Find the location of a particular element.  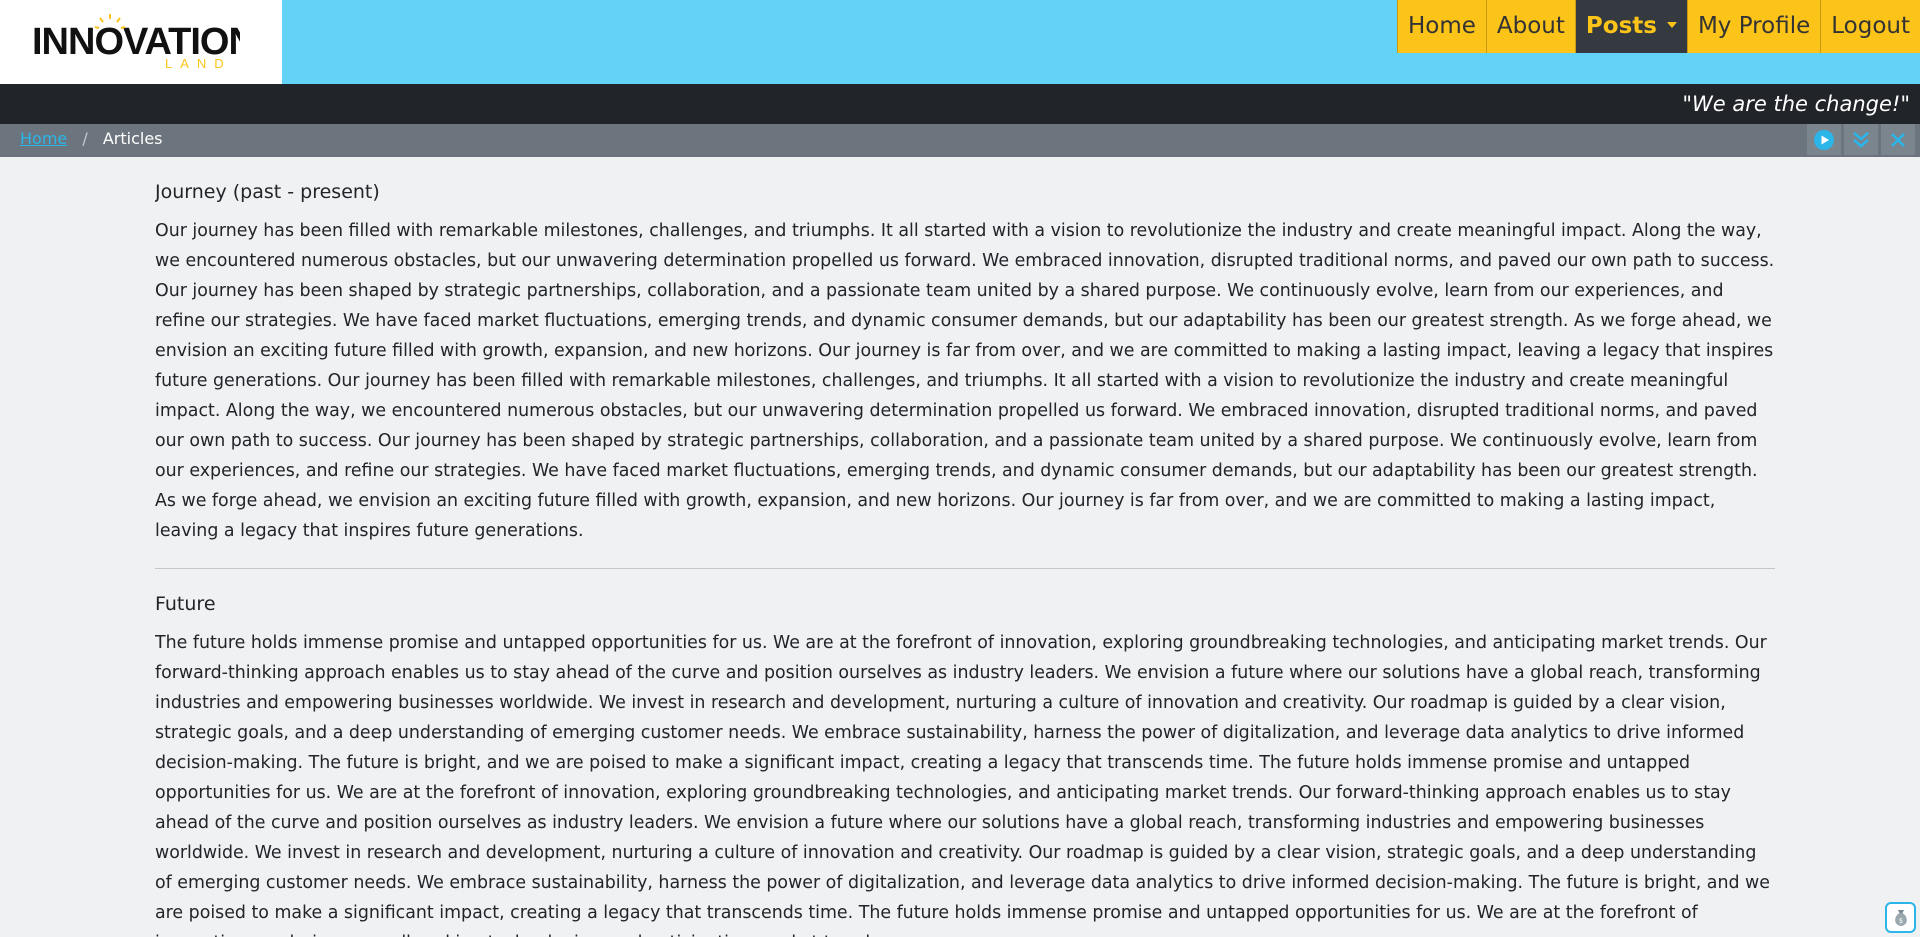

scroll-down-button is located at coordinates (1861, 139).